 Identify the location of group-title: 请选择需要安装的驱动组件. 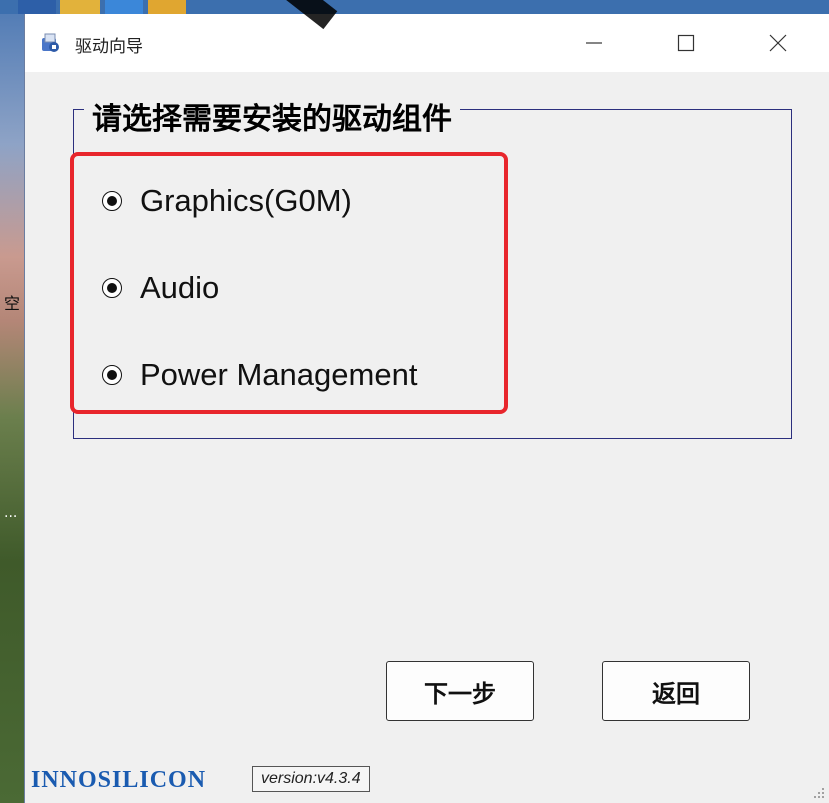
(272, 120).